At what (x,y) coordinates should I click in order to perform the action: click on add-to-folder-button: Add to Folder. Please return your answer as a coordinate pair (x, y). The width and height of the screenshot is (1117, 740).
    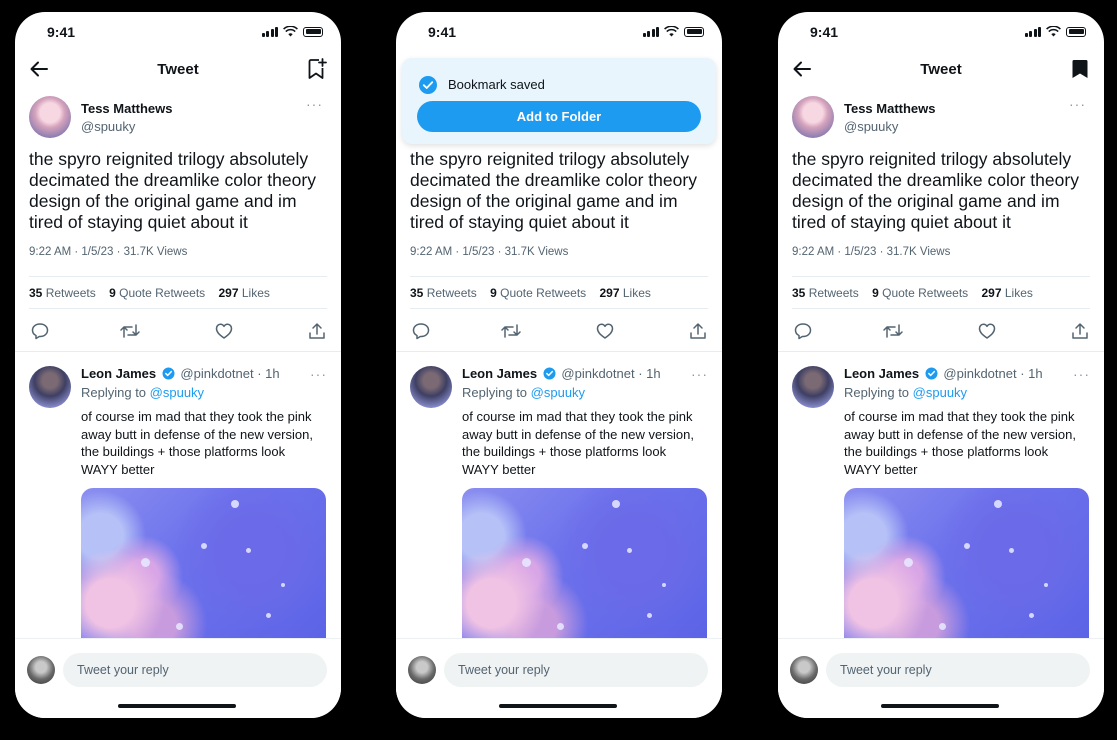
    Looking at the image, I should click on (559, 116).